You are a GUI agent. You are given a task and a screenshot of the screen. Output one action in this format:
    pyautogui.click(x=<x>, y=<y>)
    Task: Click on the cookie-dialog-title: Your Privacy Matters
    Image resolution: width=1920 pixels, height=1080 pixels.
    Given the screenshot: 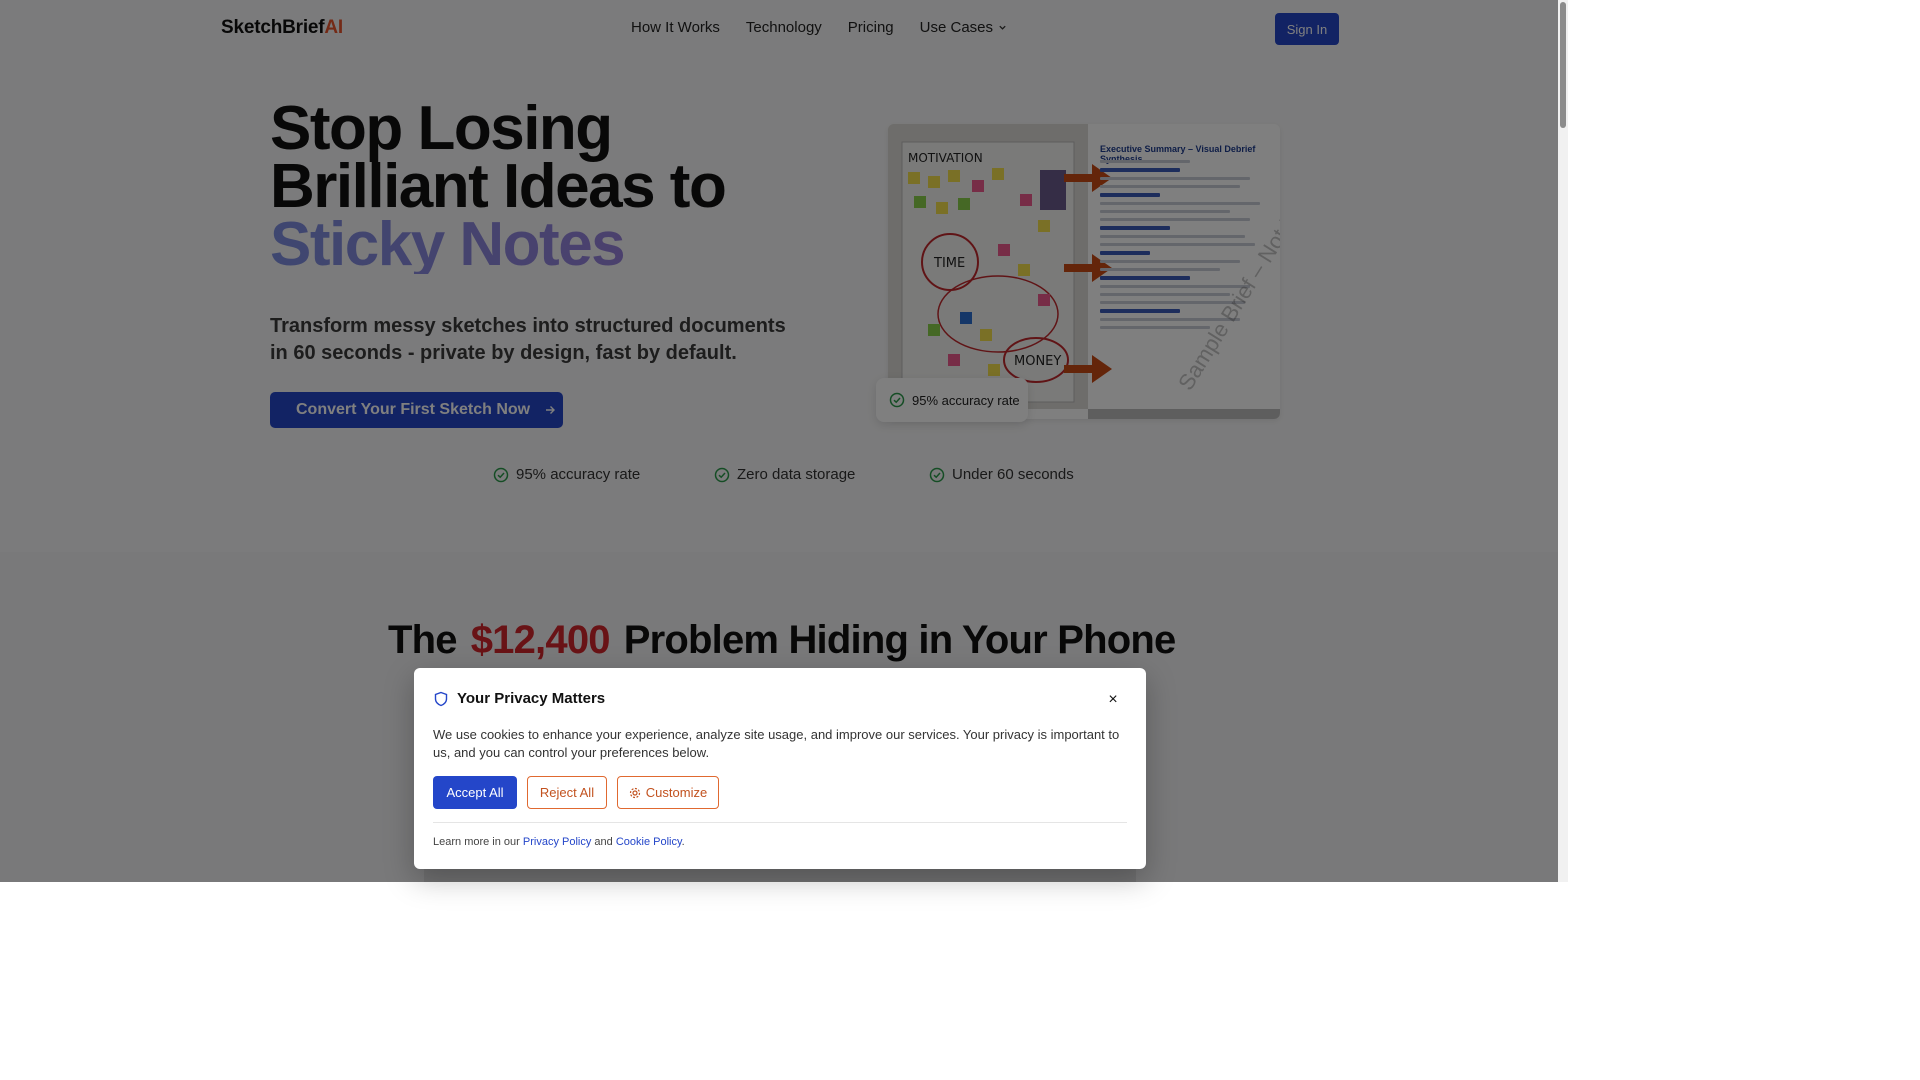 What is the action you would take?
    pyautogui.click(x=531, y=698)
    